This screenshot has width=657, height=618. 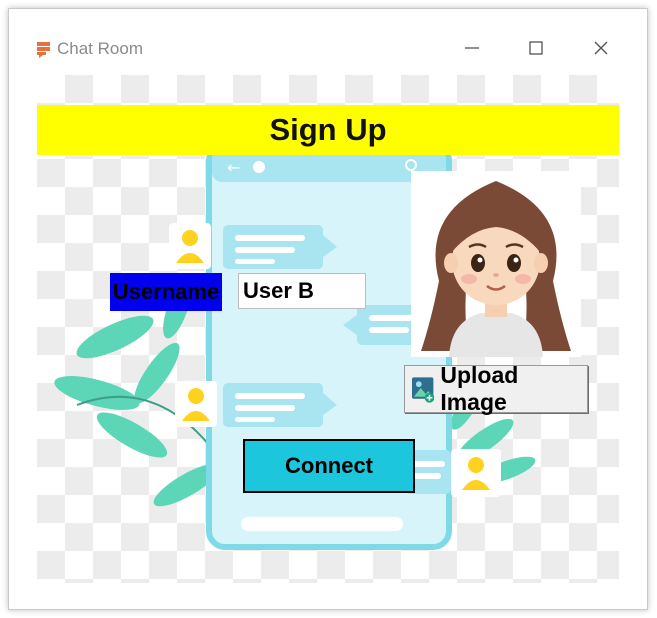 I want to click on title-bar: Chat Room, so click(x=328, y=39).